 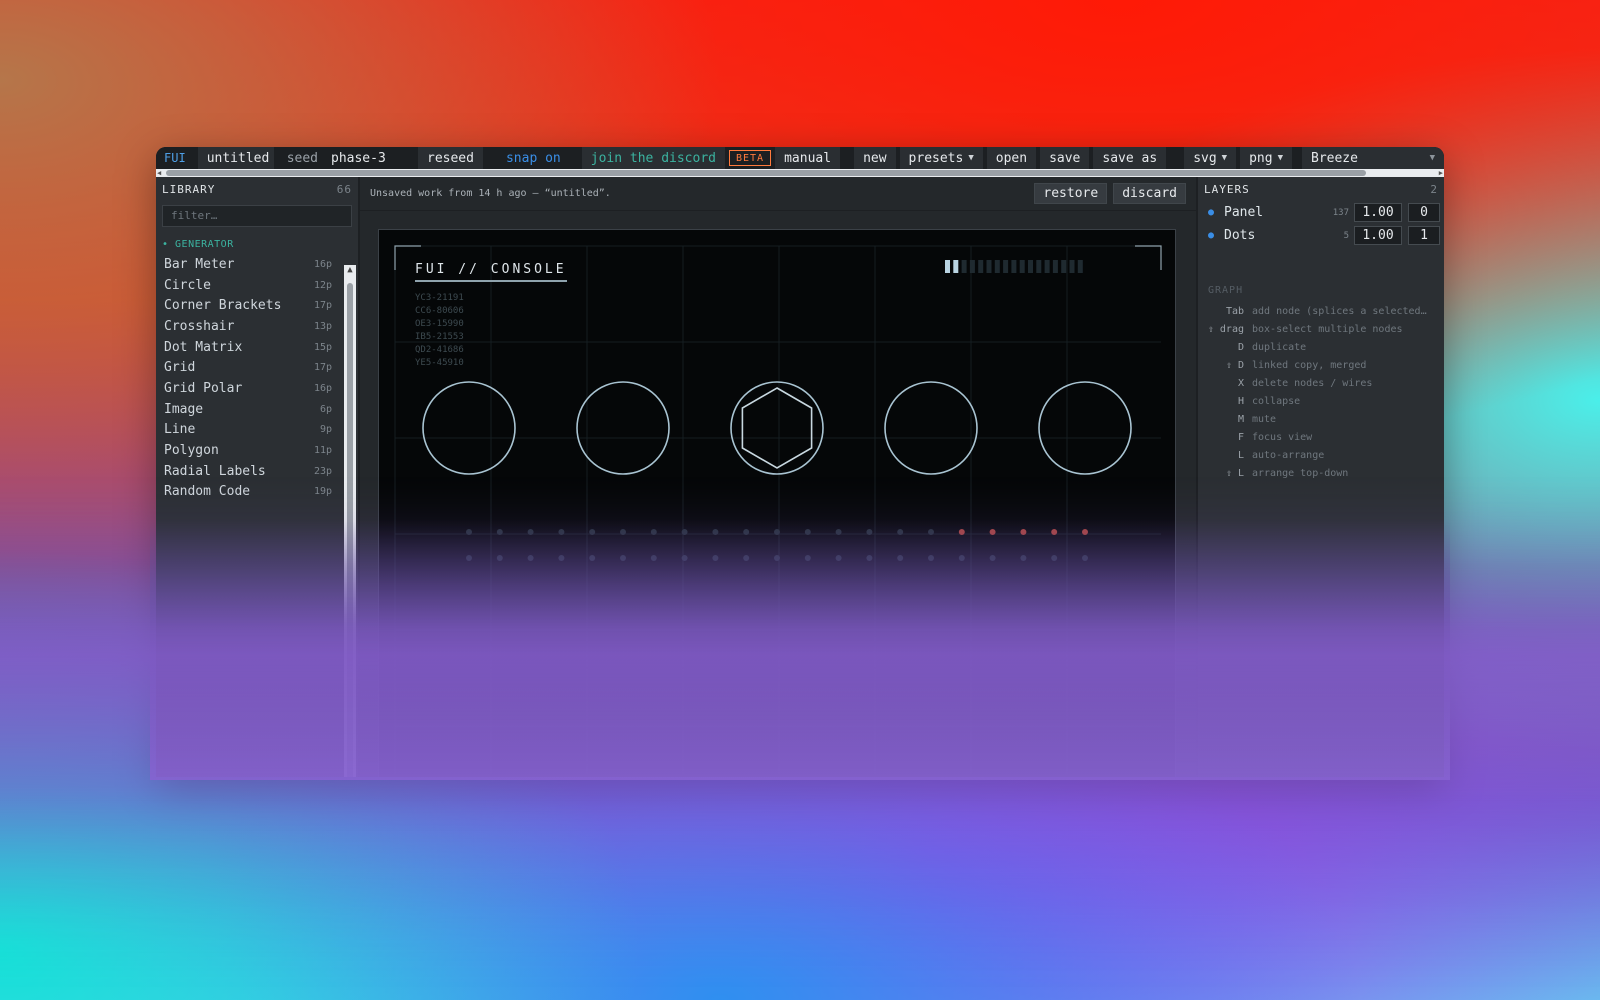 I want to click on library-scrollbar: ▲, so click(x=350, y=521).